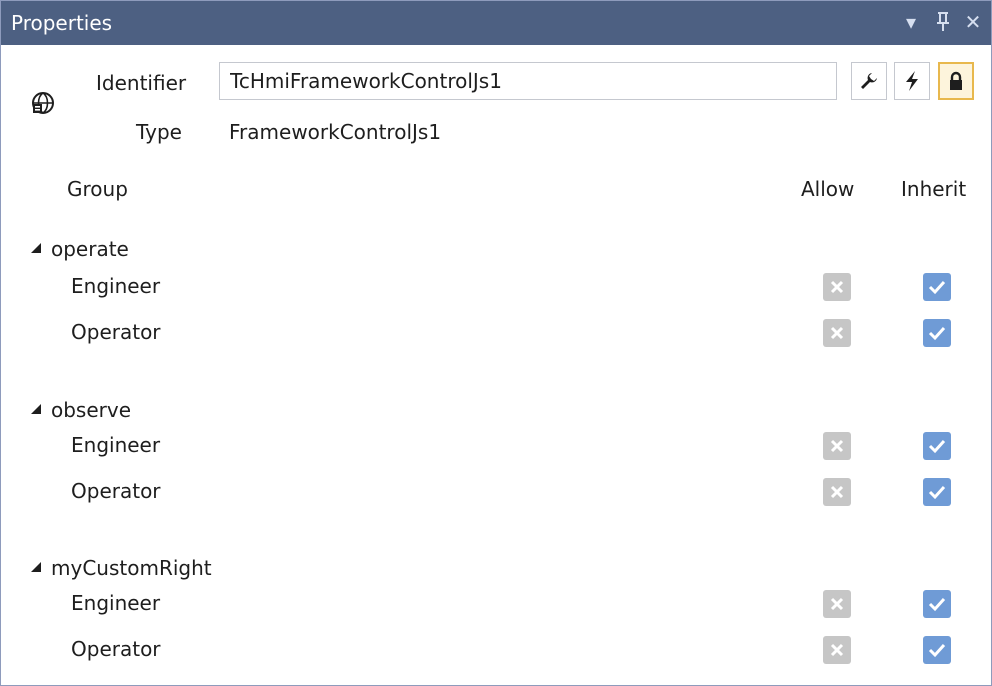 This screenshot has height=686, width=992. What do you see at coordinates (496, 23) in the screenshot?
I see `panel-titlebar: Properties ▾ ✕` at bounding box center [496, 23].